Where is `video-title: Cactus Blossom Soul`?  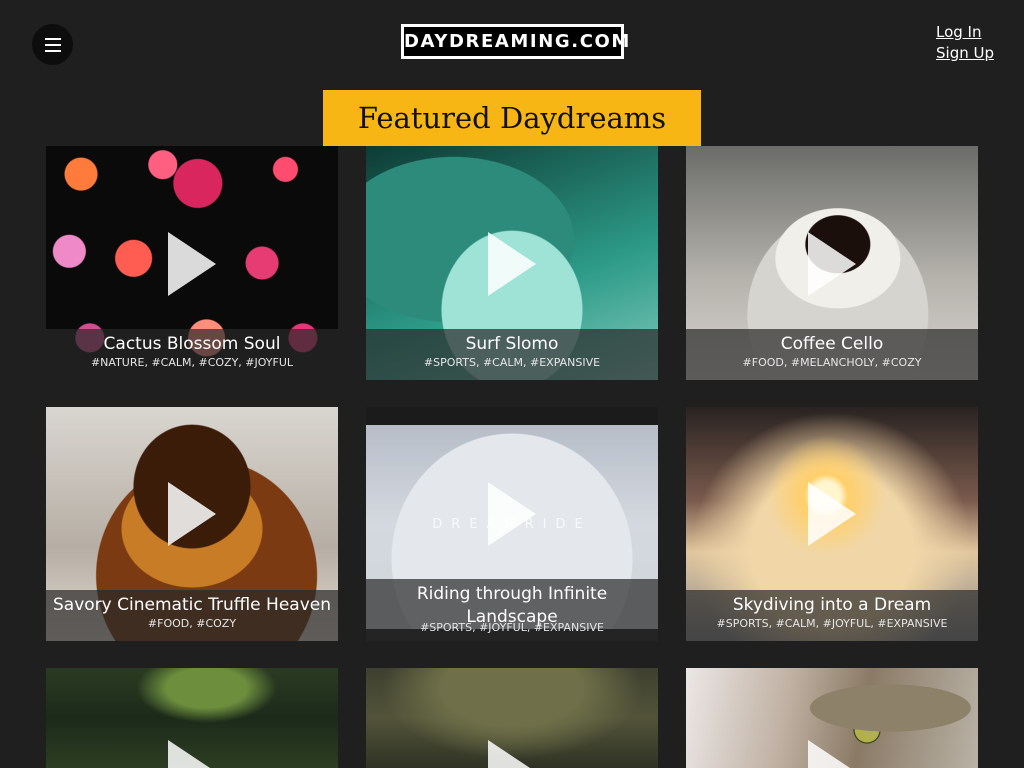 video-title: Cactus Blossom Soul is located at coordinates (192, 344).